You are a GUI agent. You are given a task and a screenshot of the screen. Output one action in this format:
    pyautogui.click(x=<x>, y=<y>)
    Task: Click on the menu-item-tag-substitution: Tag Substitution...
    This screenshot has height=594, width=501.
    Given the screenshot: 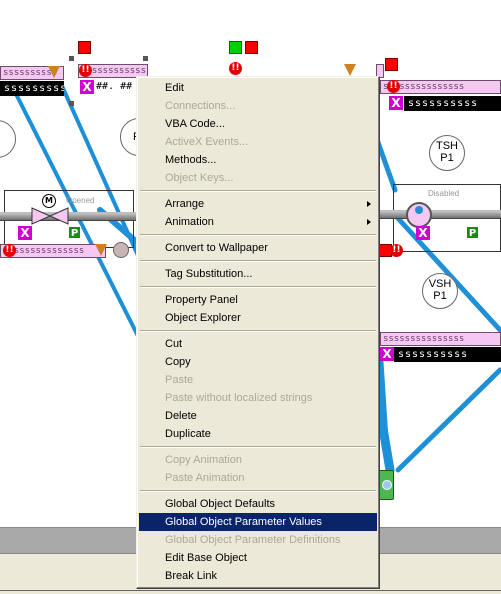 What is the action you would take?
    pyautogui.click(x=258, y=274)
    